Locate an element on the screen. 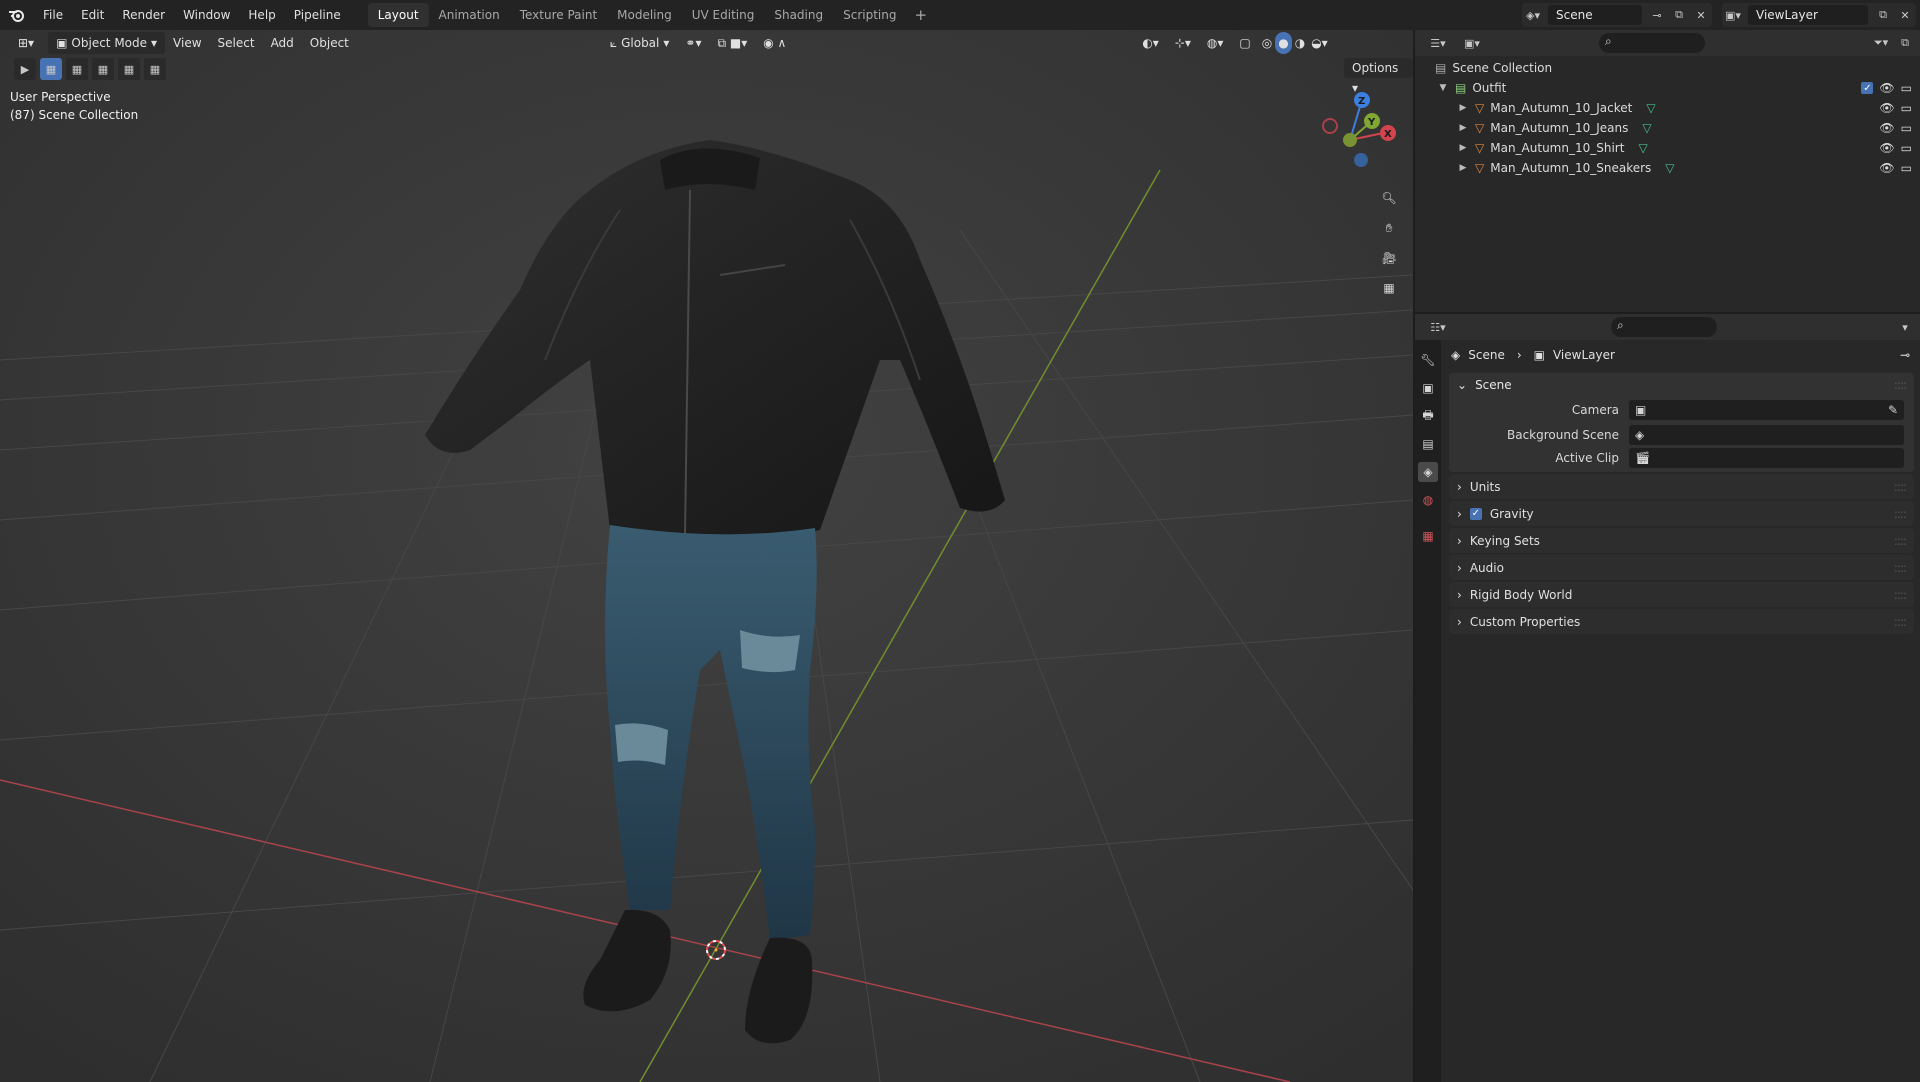 The width and height of the screenshot is (1920, 1082). new-scene-icon: ⧉ is located at coordinates (1679, 15).